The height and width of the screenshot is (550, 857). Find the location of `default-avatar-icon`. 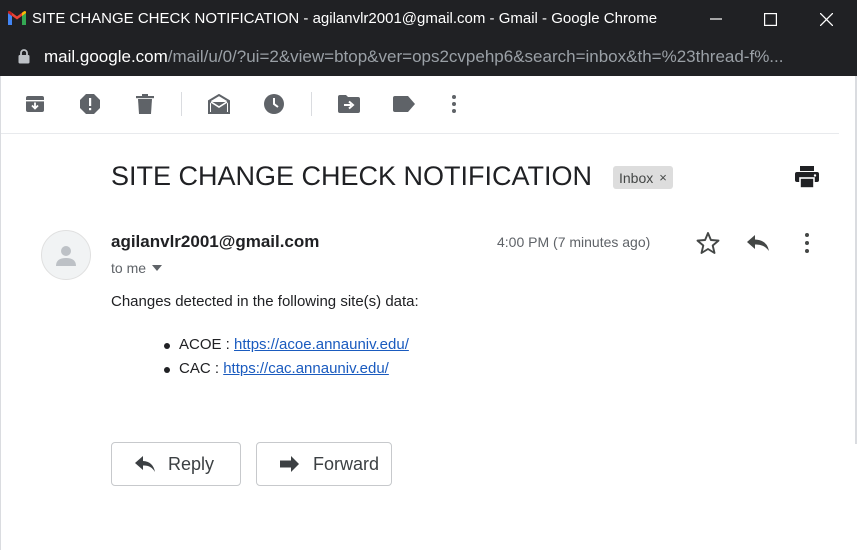

default-avatar-icon is located at coordinates (66, 256).